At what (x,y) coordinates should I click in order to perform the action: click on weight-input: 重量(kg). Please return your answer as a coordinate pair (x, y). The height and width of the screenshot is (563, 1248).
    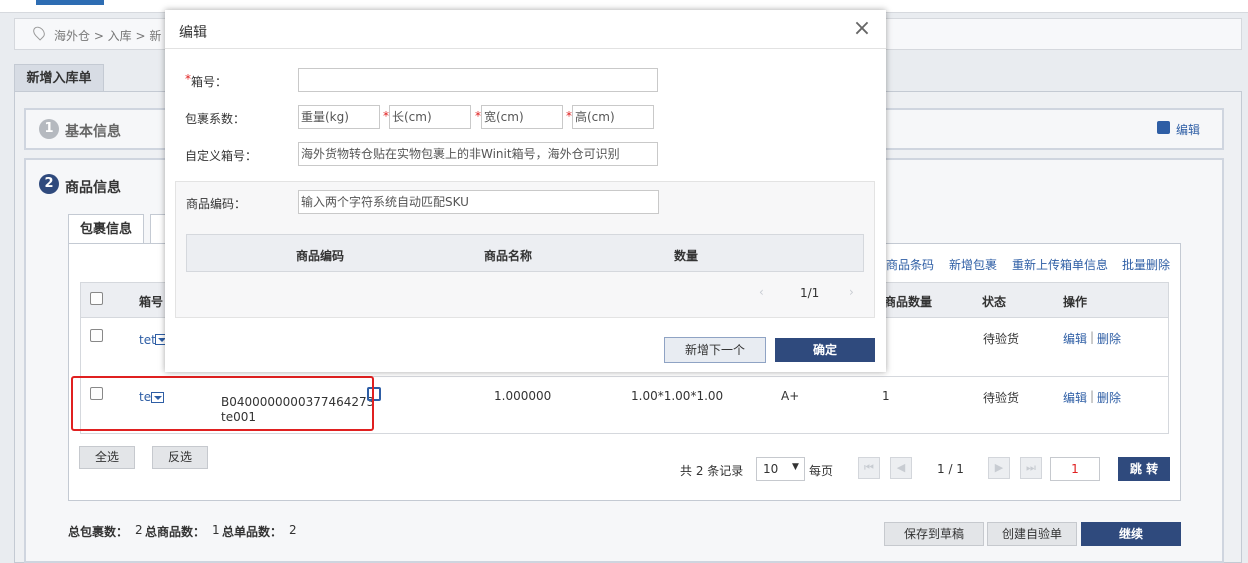
    Looking at the image, I should click on (339, 117).